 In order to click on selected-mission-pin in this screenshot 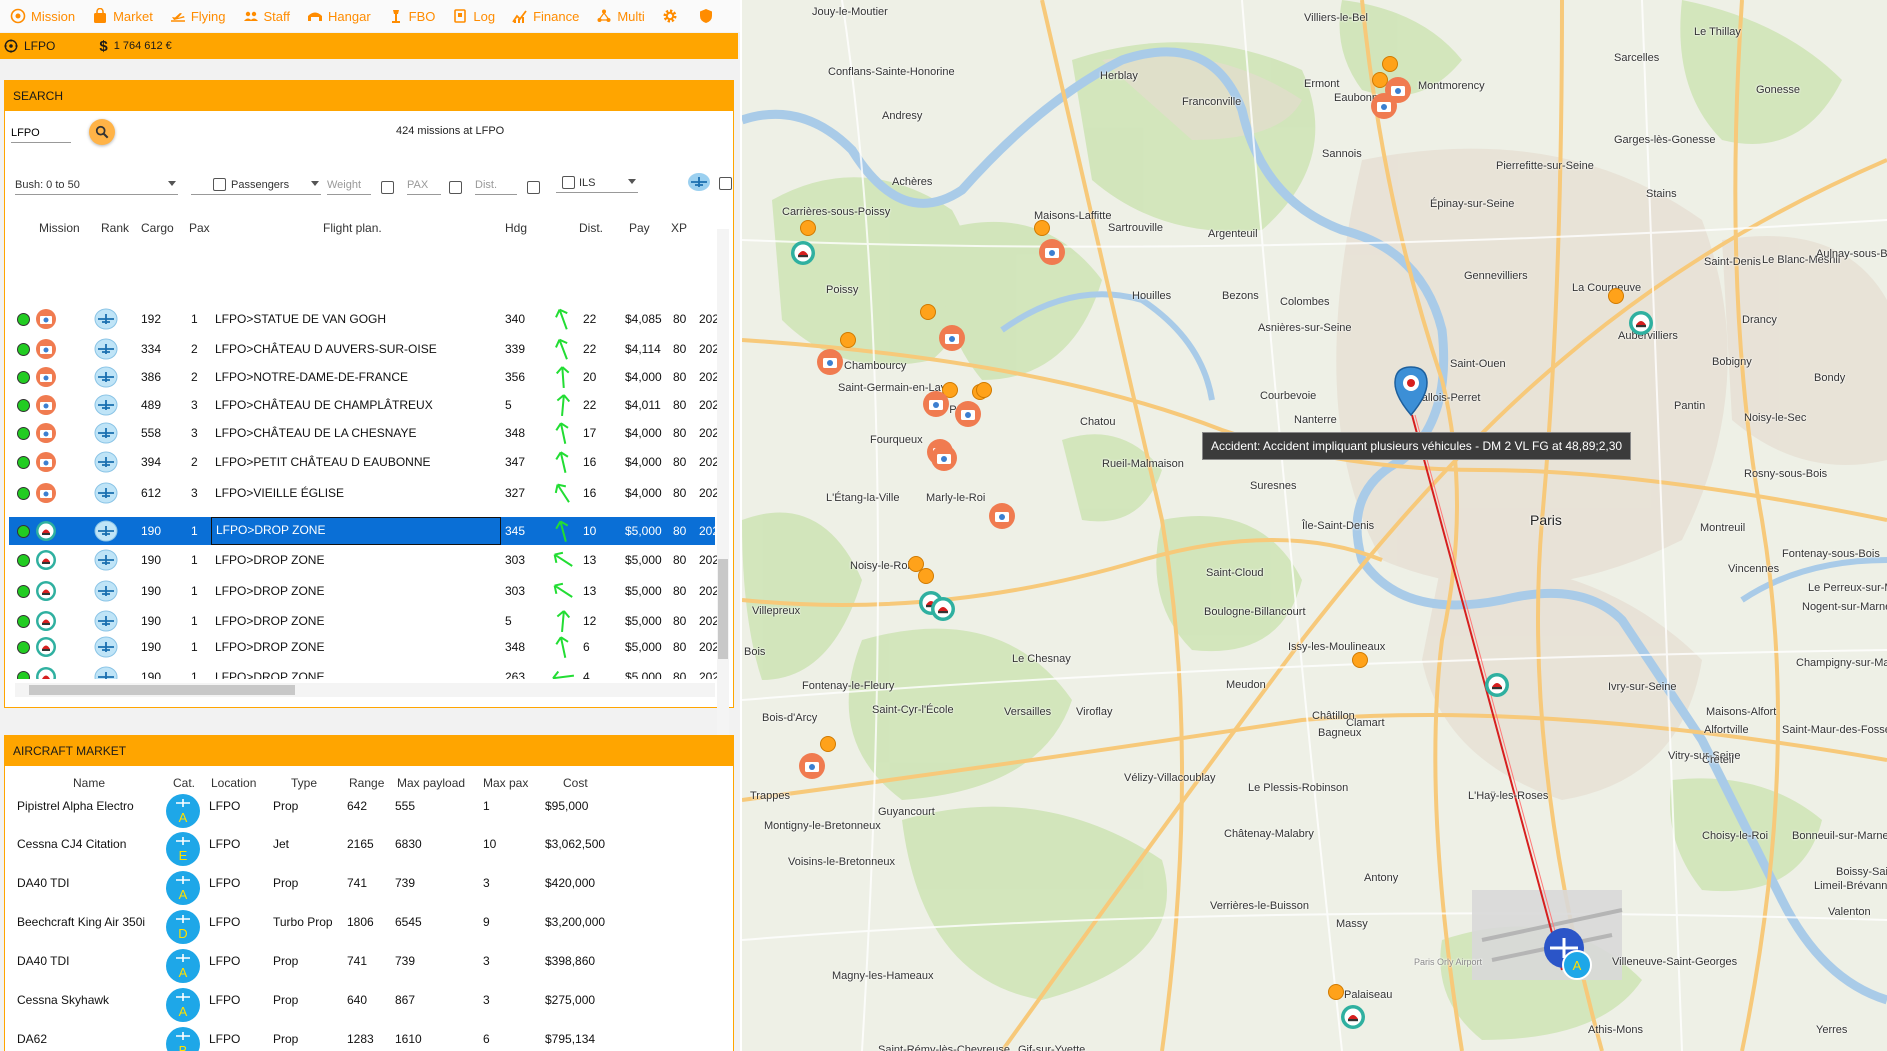, I will do `click(1411, 391)`.